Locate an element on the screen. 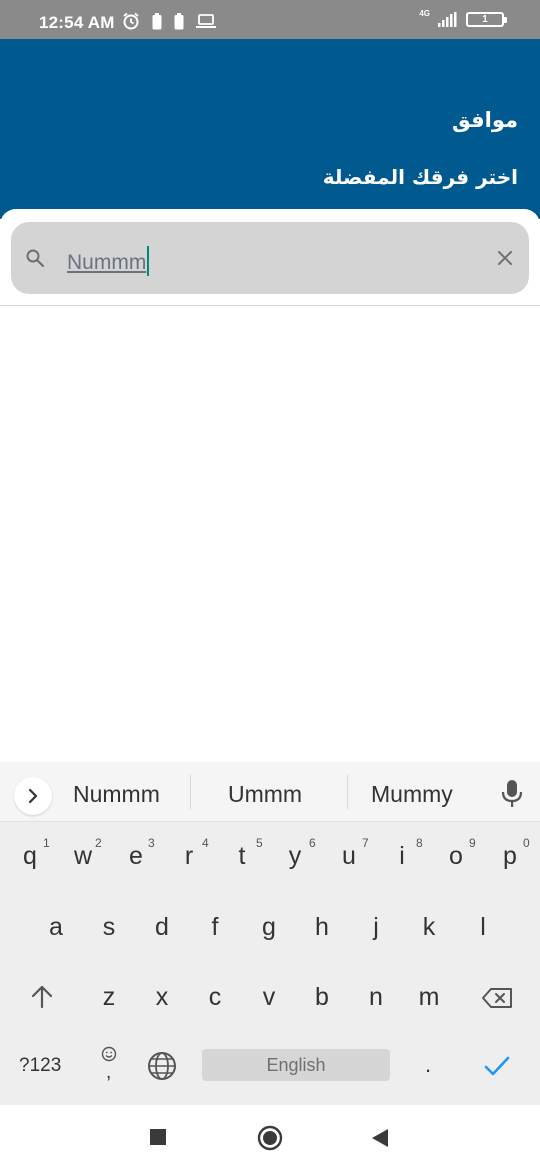 The image size is (540, 1170). key-m: m is located at coordinates (429, 997).